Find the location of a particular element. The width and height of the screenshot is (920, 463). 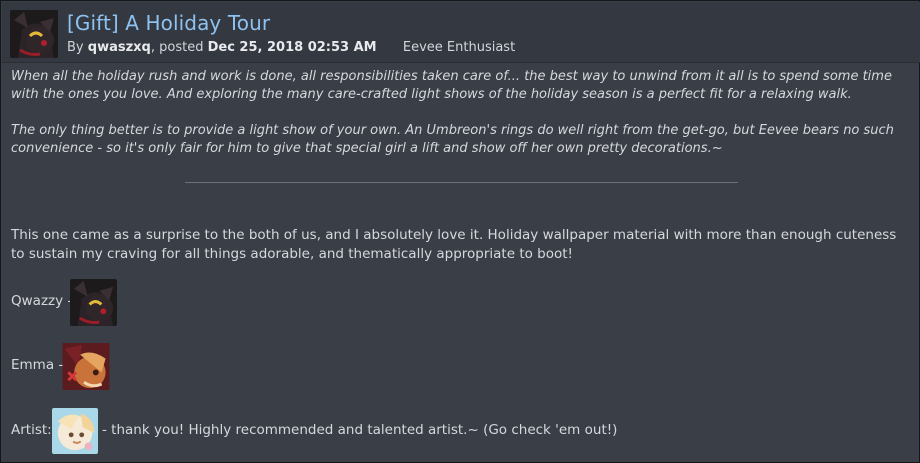

posted-prefix: , posted is located at coordinates (177, 47).